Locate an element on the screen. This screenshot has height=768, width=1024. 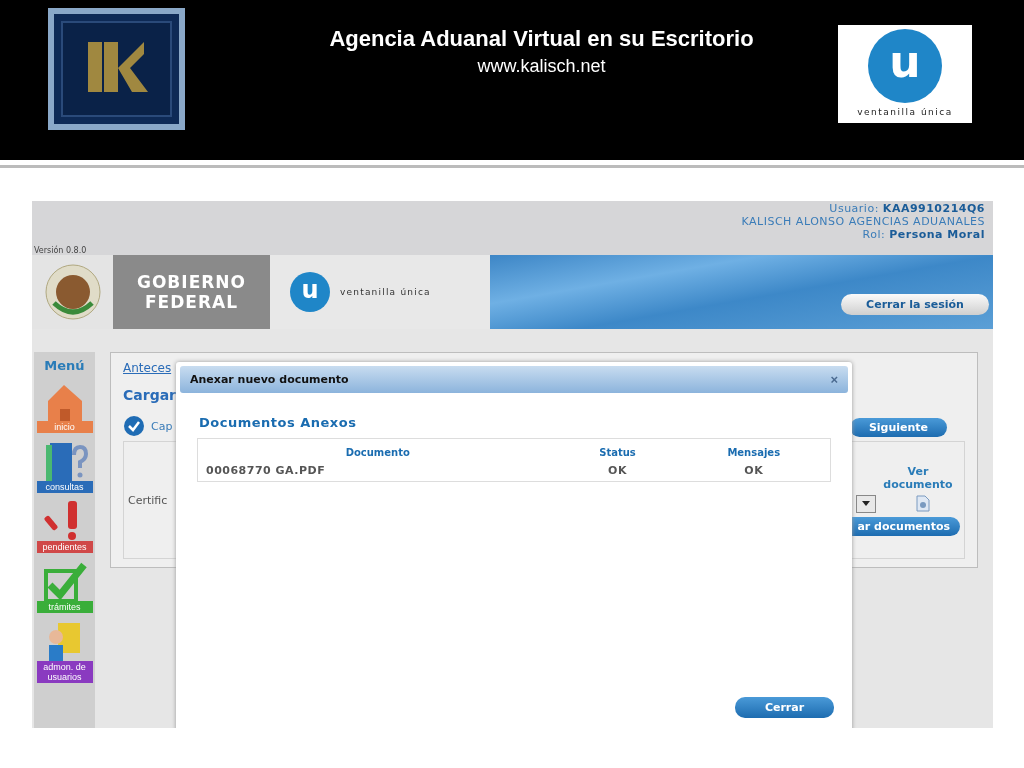
slide-title: Agencia Aduanal Virtual en su Escritorio is located at coordinates (541, 39).